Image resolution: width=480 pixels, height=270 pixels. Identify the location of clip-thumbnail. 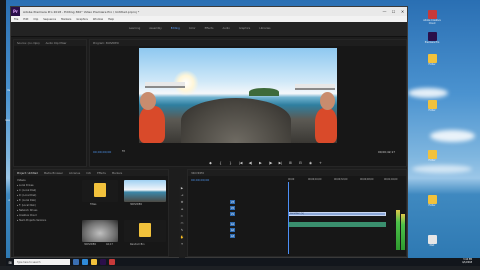
(100, 231).